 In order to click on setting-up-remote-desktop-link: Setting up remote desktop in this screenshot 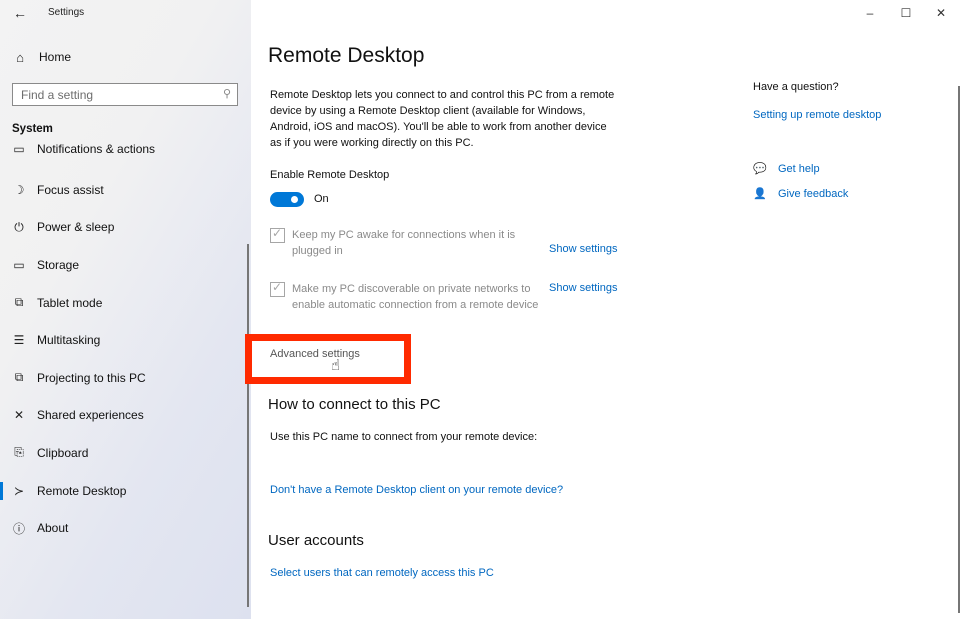, I will do `click(817, 115)`.